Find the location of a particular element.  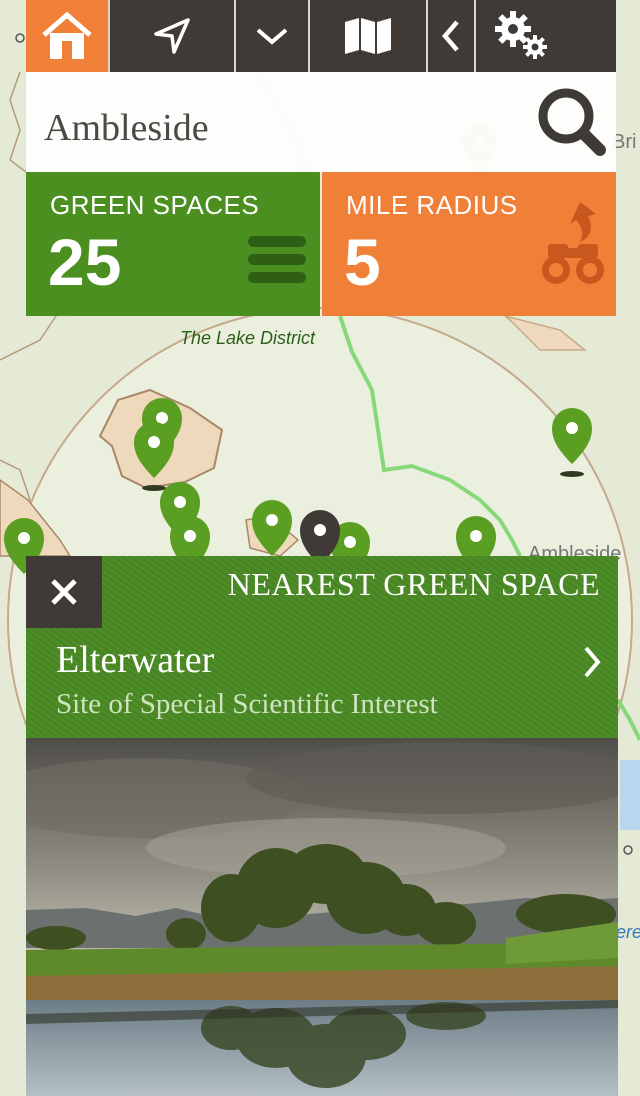

search-icon is located at coordinates (571, 121).